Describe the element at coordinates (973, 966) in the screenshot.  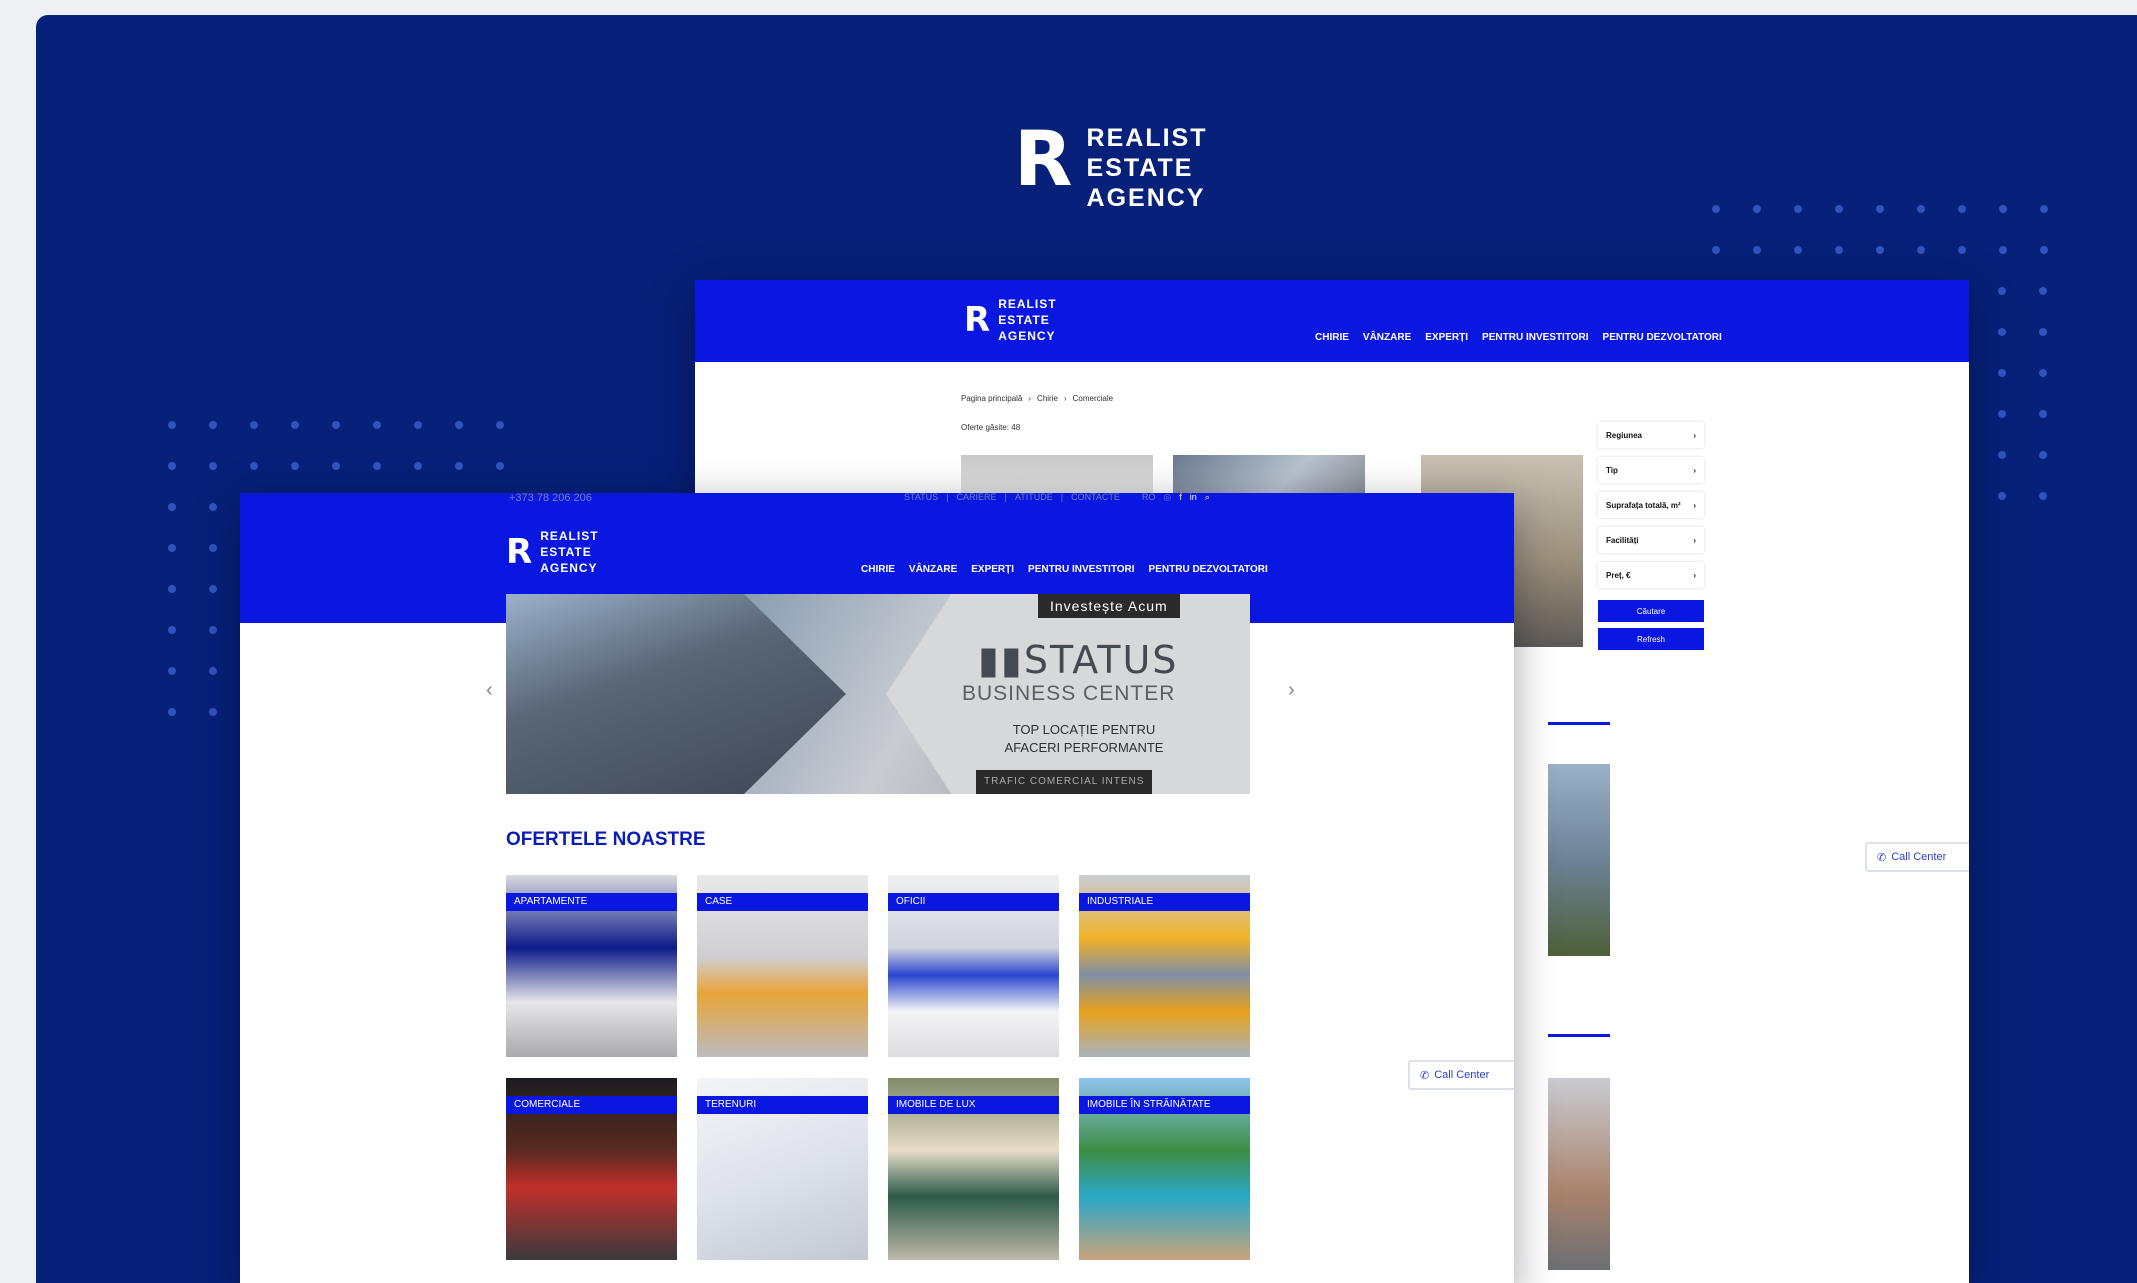
I see `category-tile: OFICII` at that location.